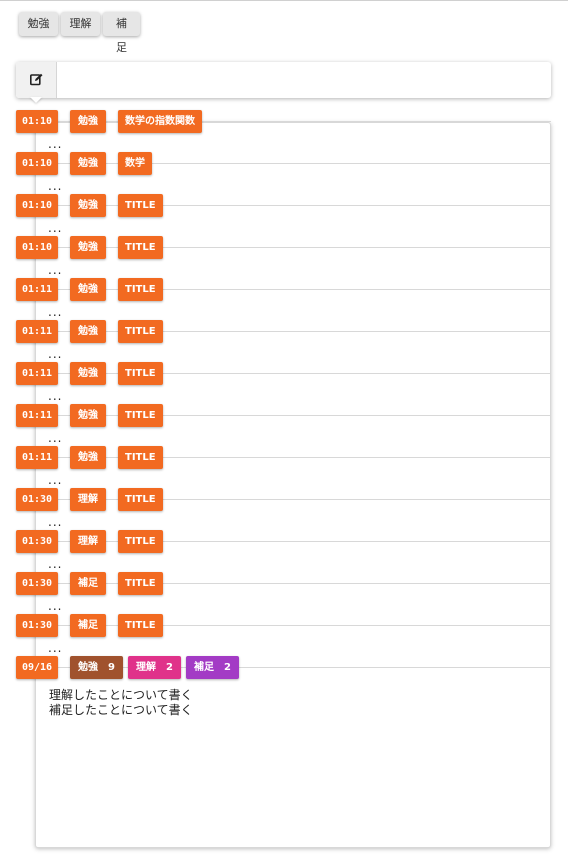 Image resolution: width=568 pixels, height=862 pixels. I want to click on entry-bar, so click(283, 80).